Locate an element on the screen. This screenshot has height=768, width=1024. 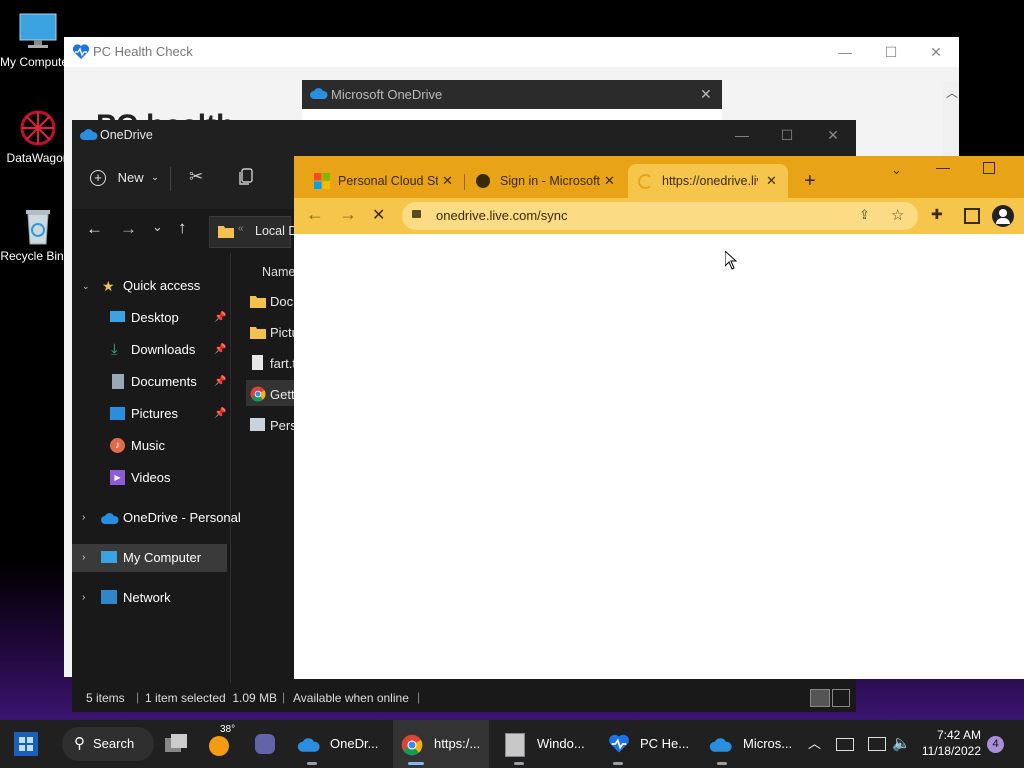
globe-icon is located at coordinates (483, 181).